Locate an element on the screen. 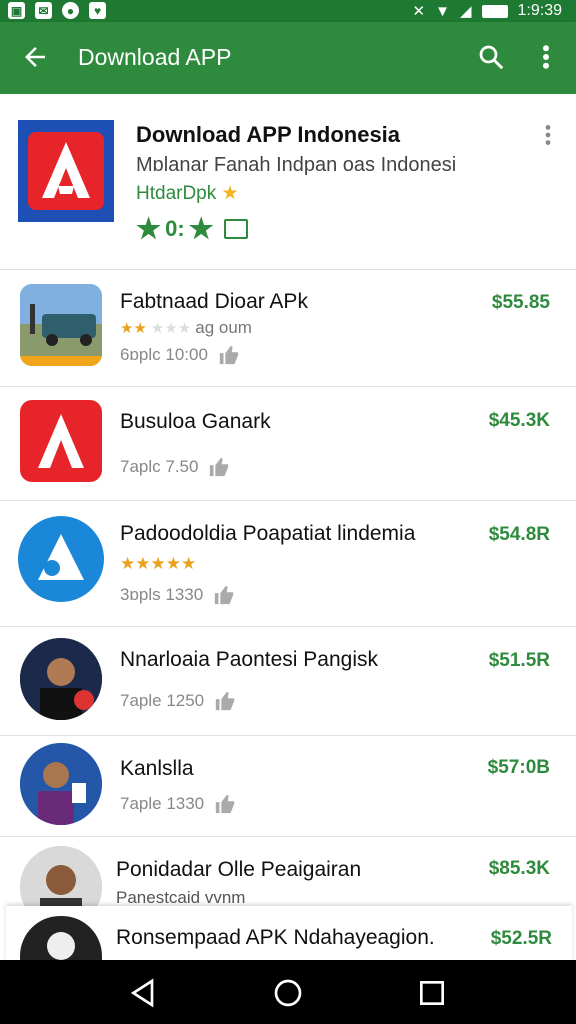 This screenshot has height=1024, width=576. app-meta-text: 7aplc 7.50 is located at coordinates (159, 466).